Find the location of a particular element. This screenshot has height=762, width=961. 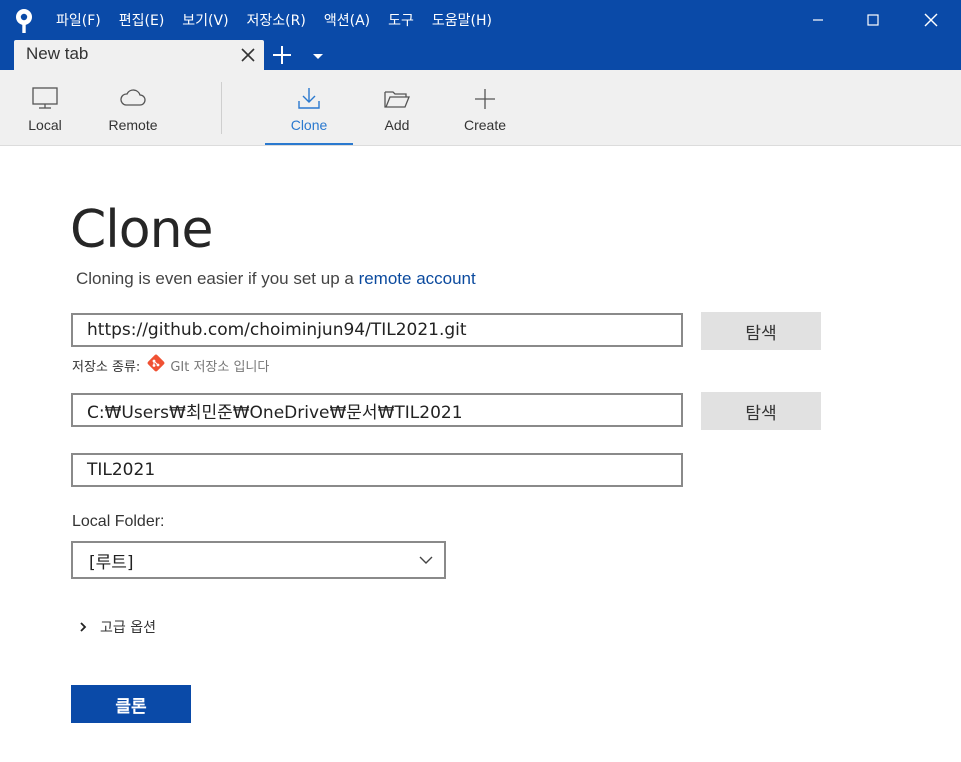

toolbar-clone-label: Clone is located at coordinates (309, 125).